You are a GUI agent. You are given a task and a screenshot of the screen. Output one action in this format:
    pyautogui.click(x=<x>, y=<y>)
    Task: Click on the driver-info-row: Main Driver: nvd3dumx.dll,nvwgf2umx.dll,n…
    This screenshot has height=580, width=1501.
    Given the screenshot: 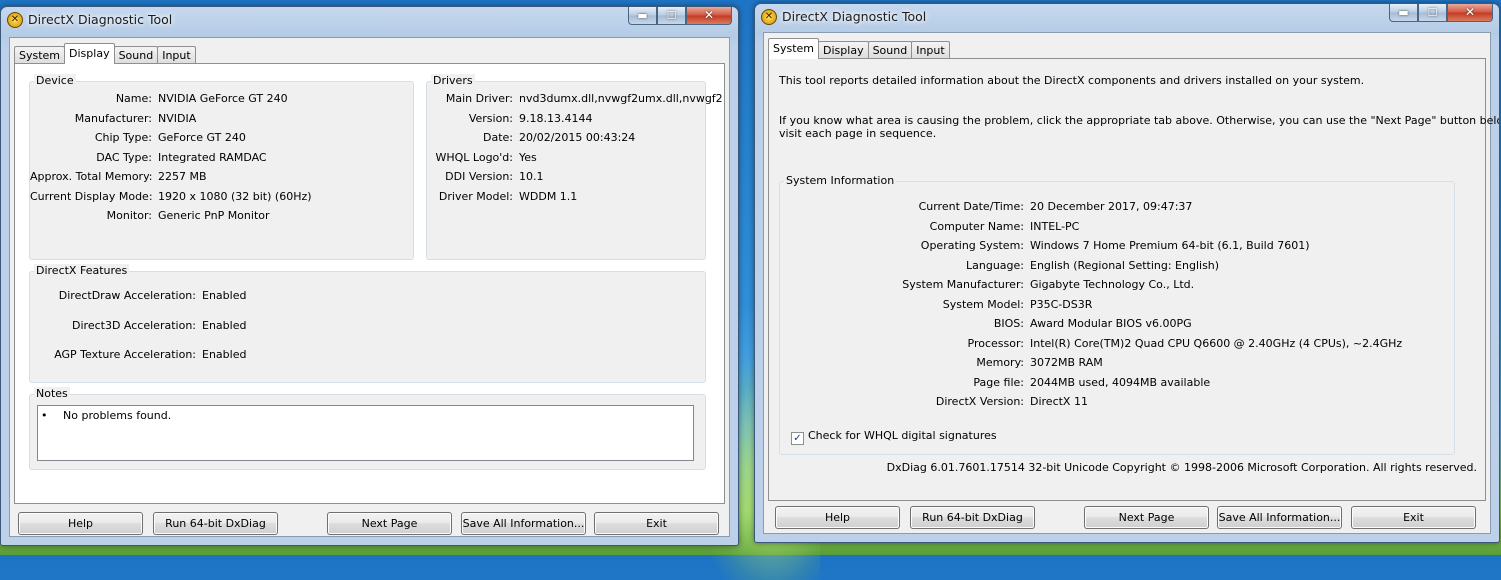 What is the action you would take?
    pyautogui.click(x=575, y=98)
    